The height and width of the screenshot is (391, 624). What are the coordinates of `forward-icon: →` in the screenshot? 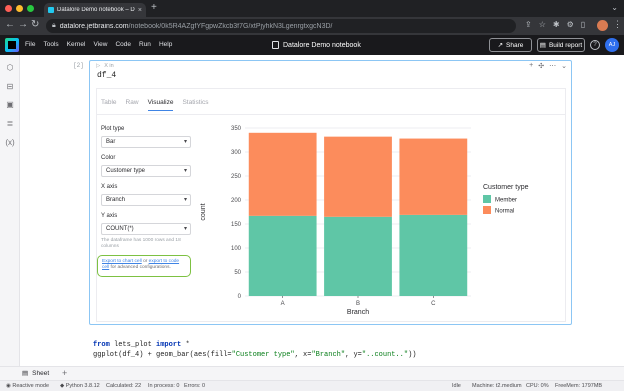 It's located at (23, 24).